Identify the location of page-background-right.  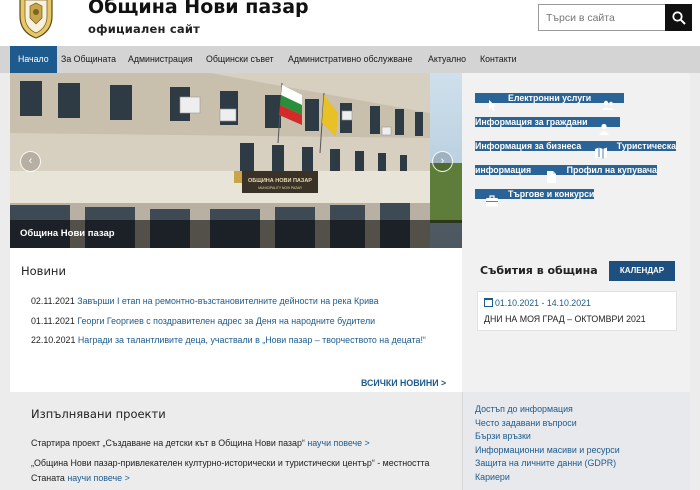
(695, 281).